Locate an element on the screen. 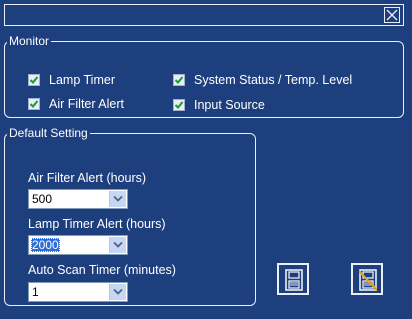 The width and height of the screenshot is (412, 319). lamp-timer-alert-hours-label: Lamp Timer Alert (hours) is located at coordinates (97, 224).